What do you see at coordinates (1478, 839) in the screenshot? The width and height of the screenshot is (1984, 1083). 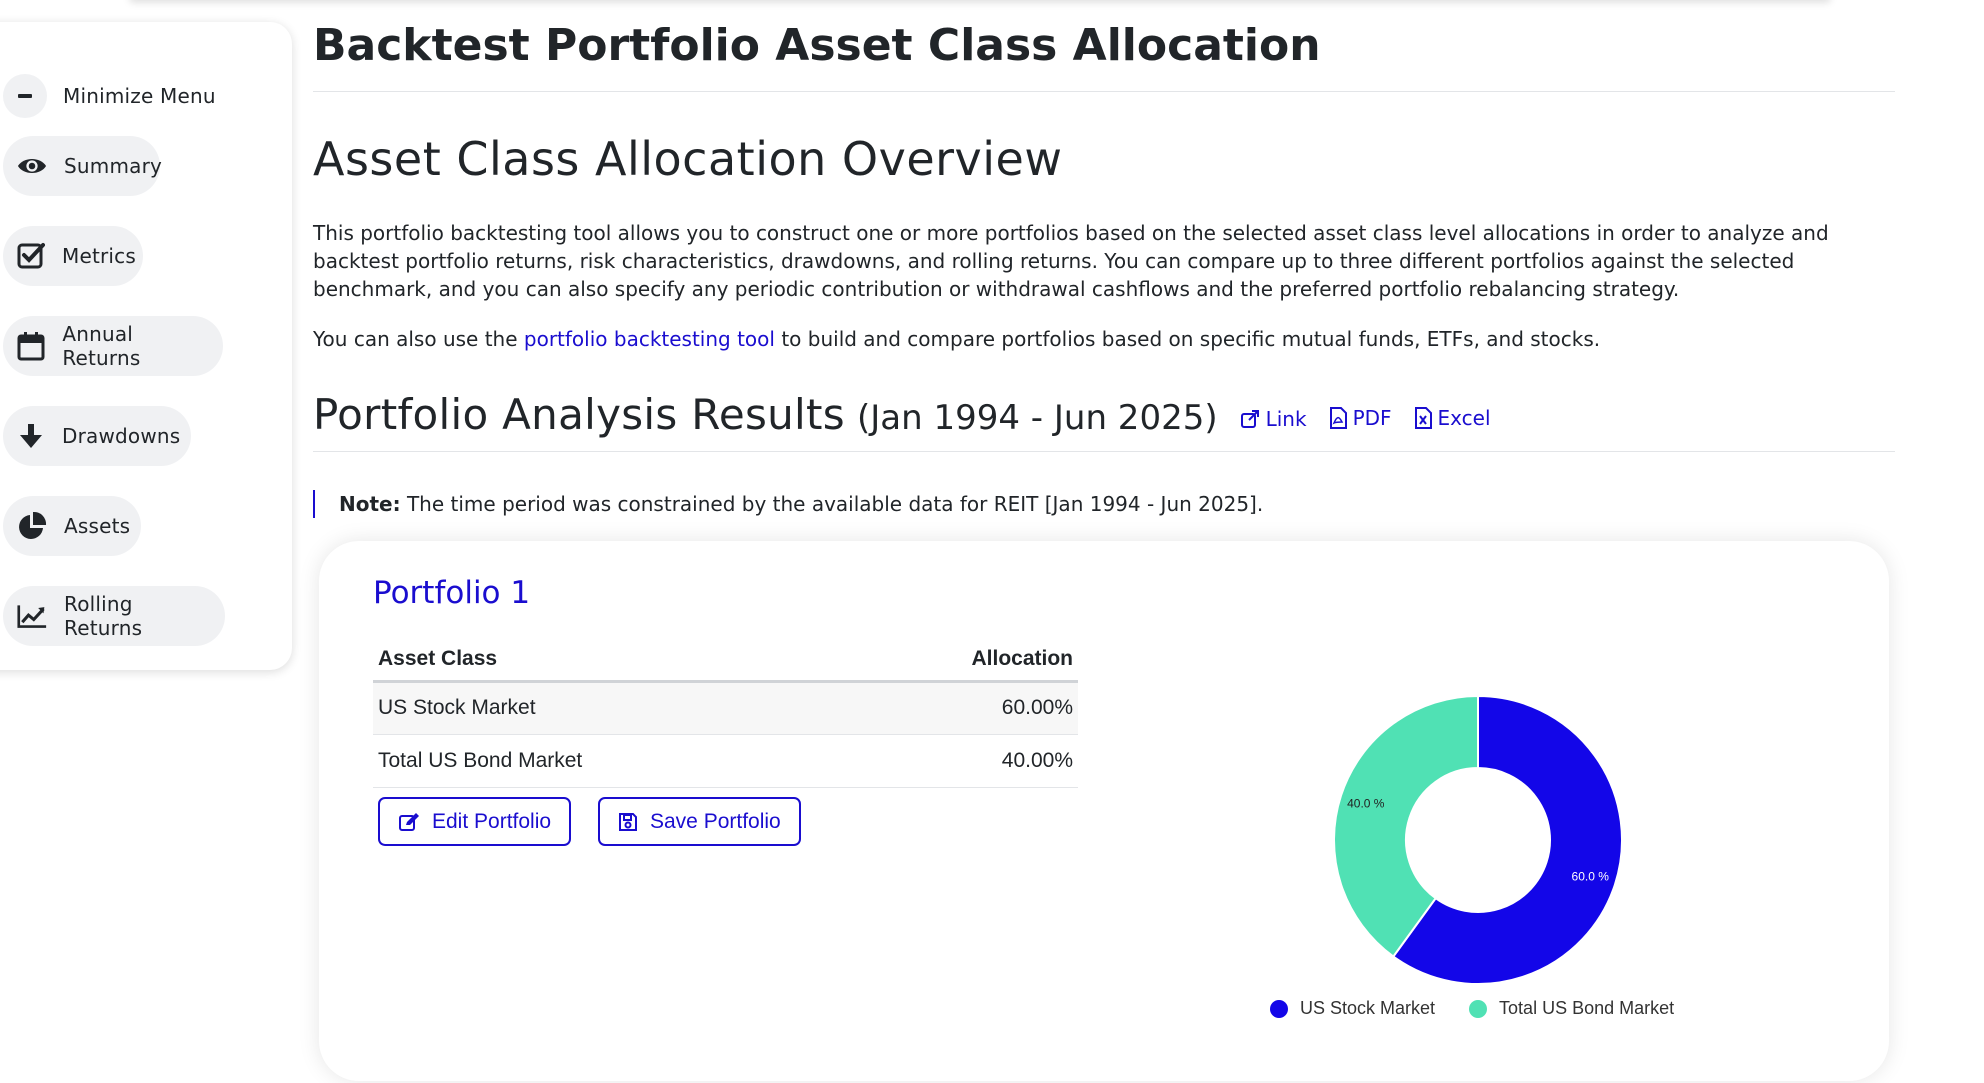 I see `allocation-donut-chart: 60.0 % 40.0 %` at bounding box center [1478, 839].